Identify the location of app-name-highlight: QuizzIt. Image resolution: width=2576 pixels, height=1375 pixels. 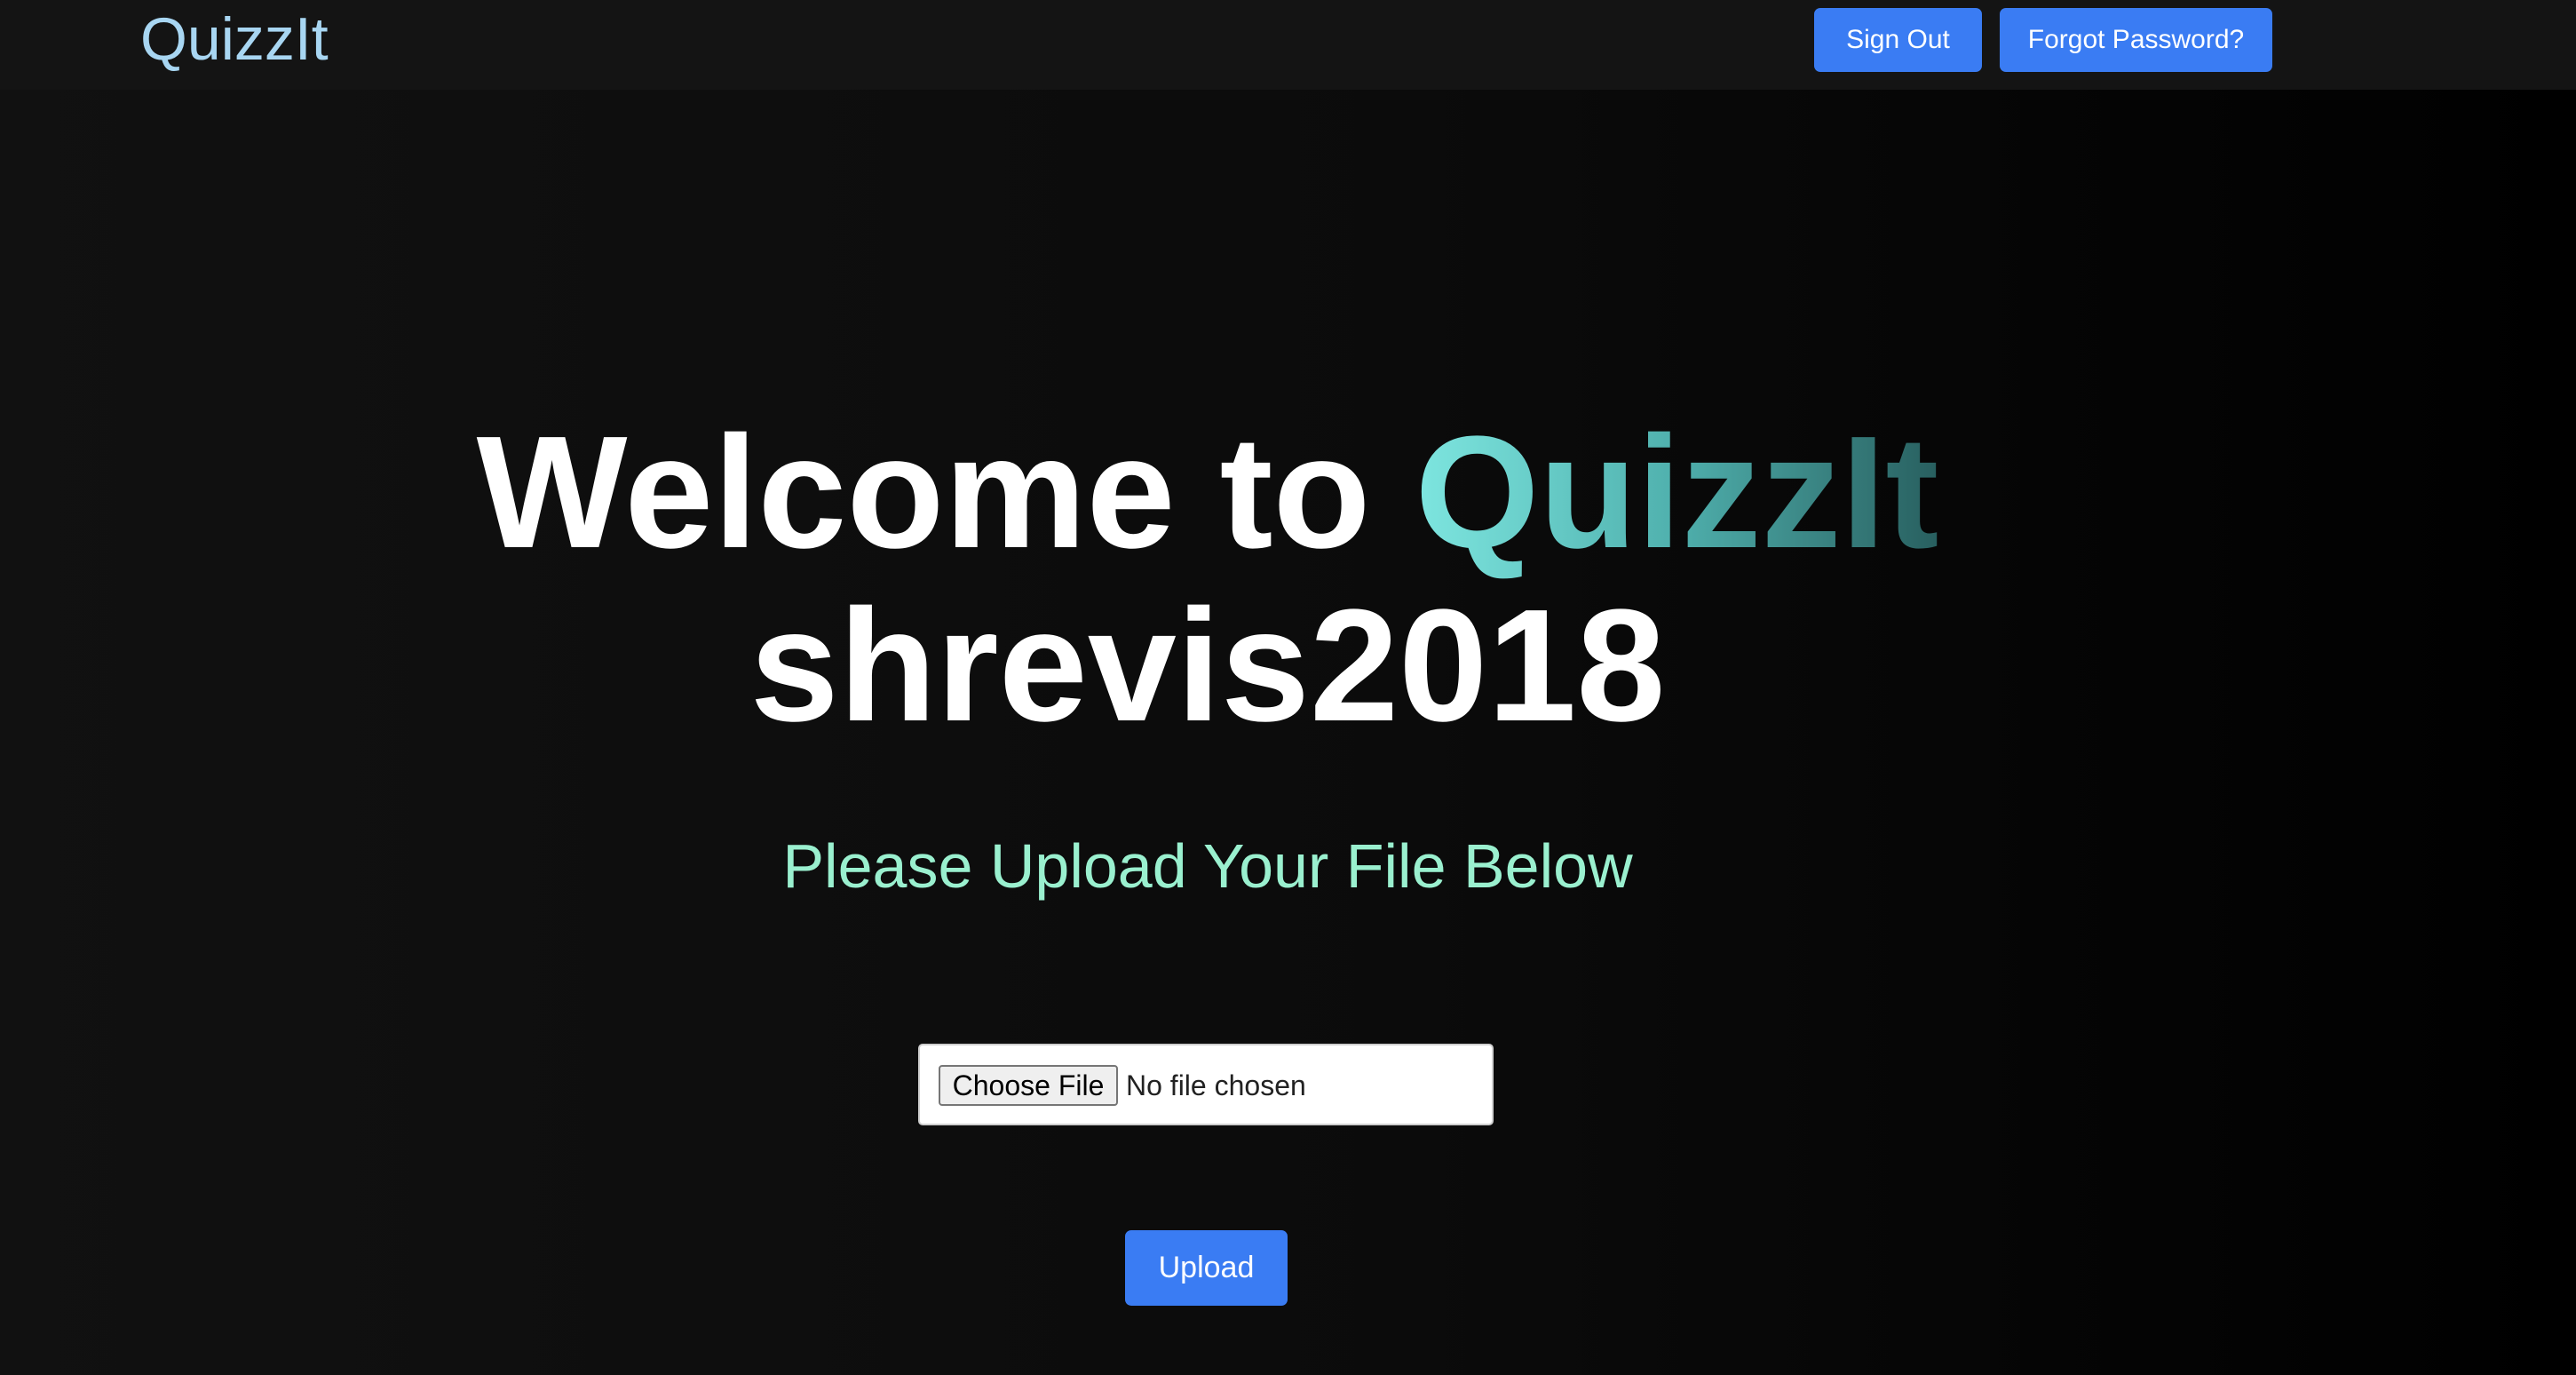
(1677, 492).